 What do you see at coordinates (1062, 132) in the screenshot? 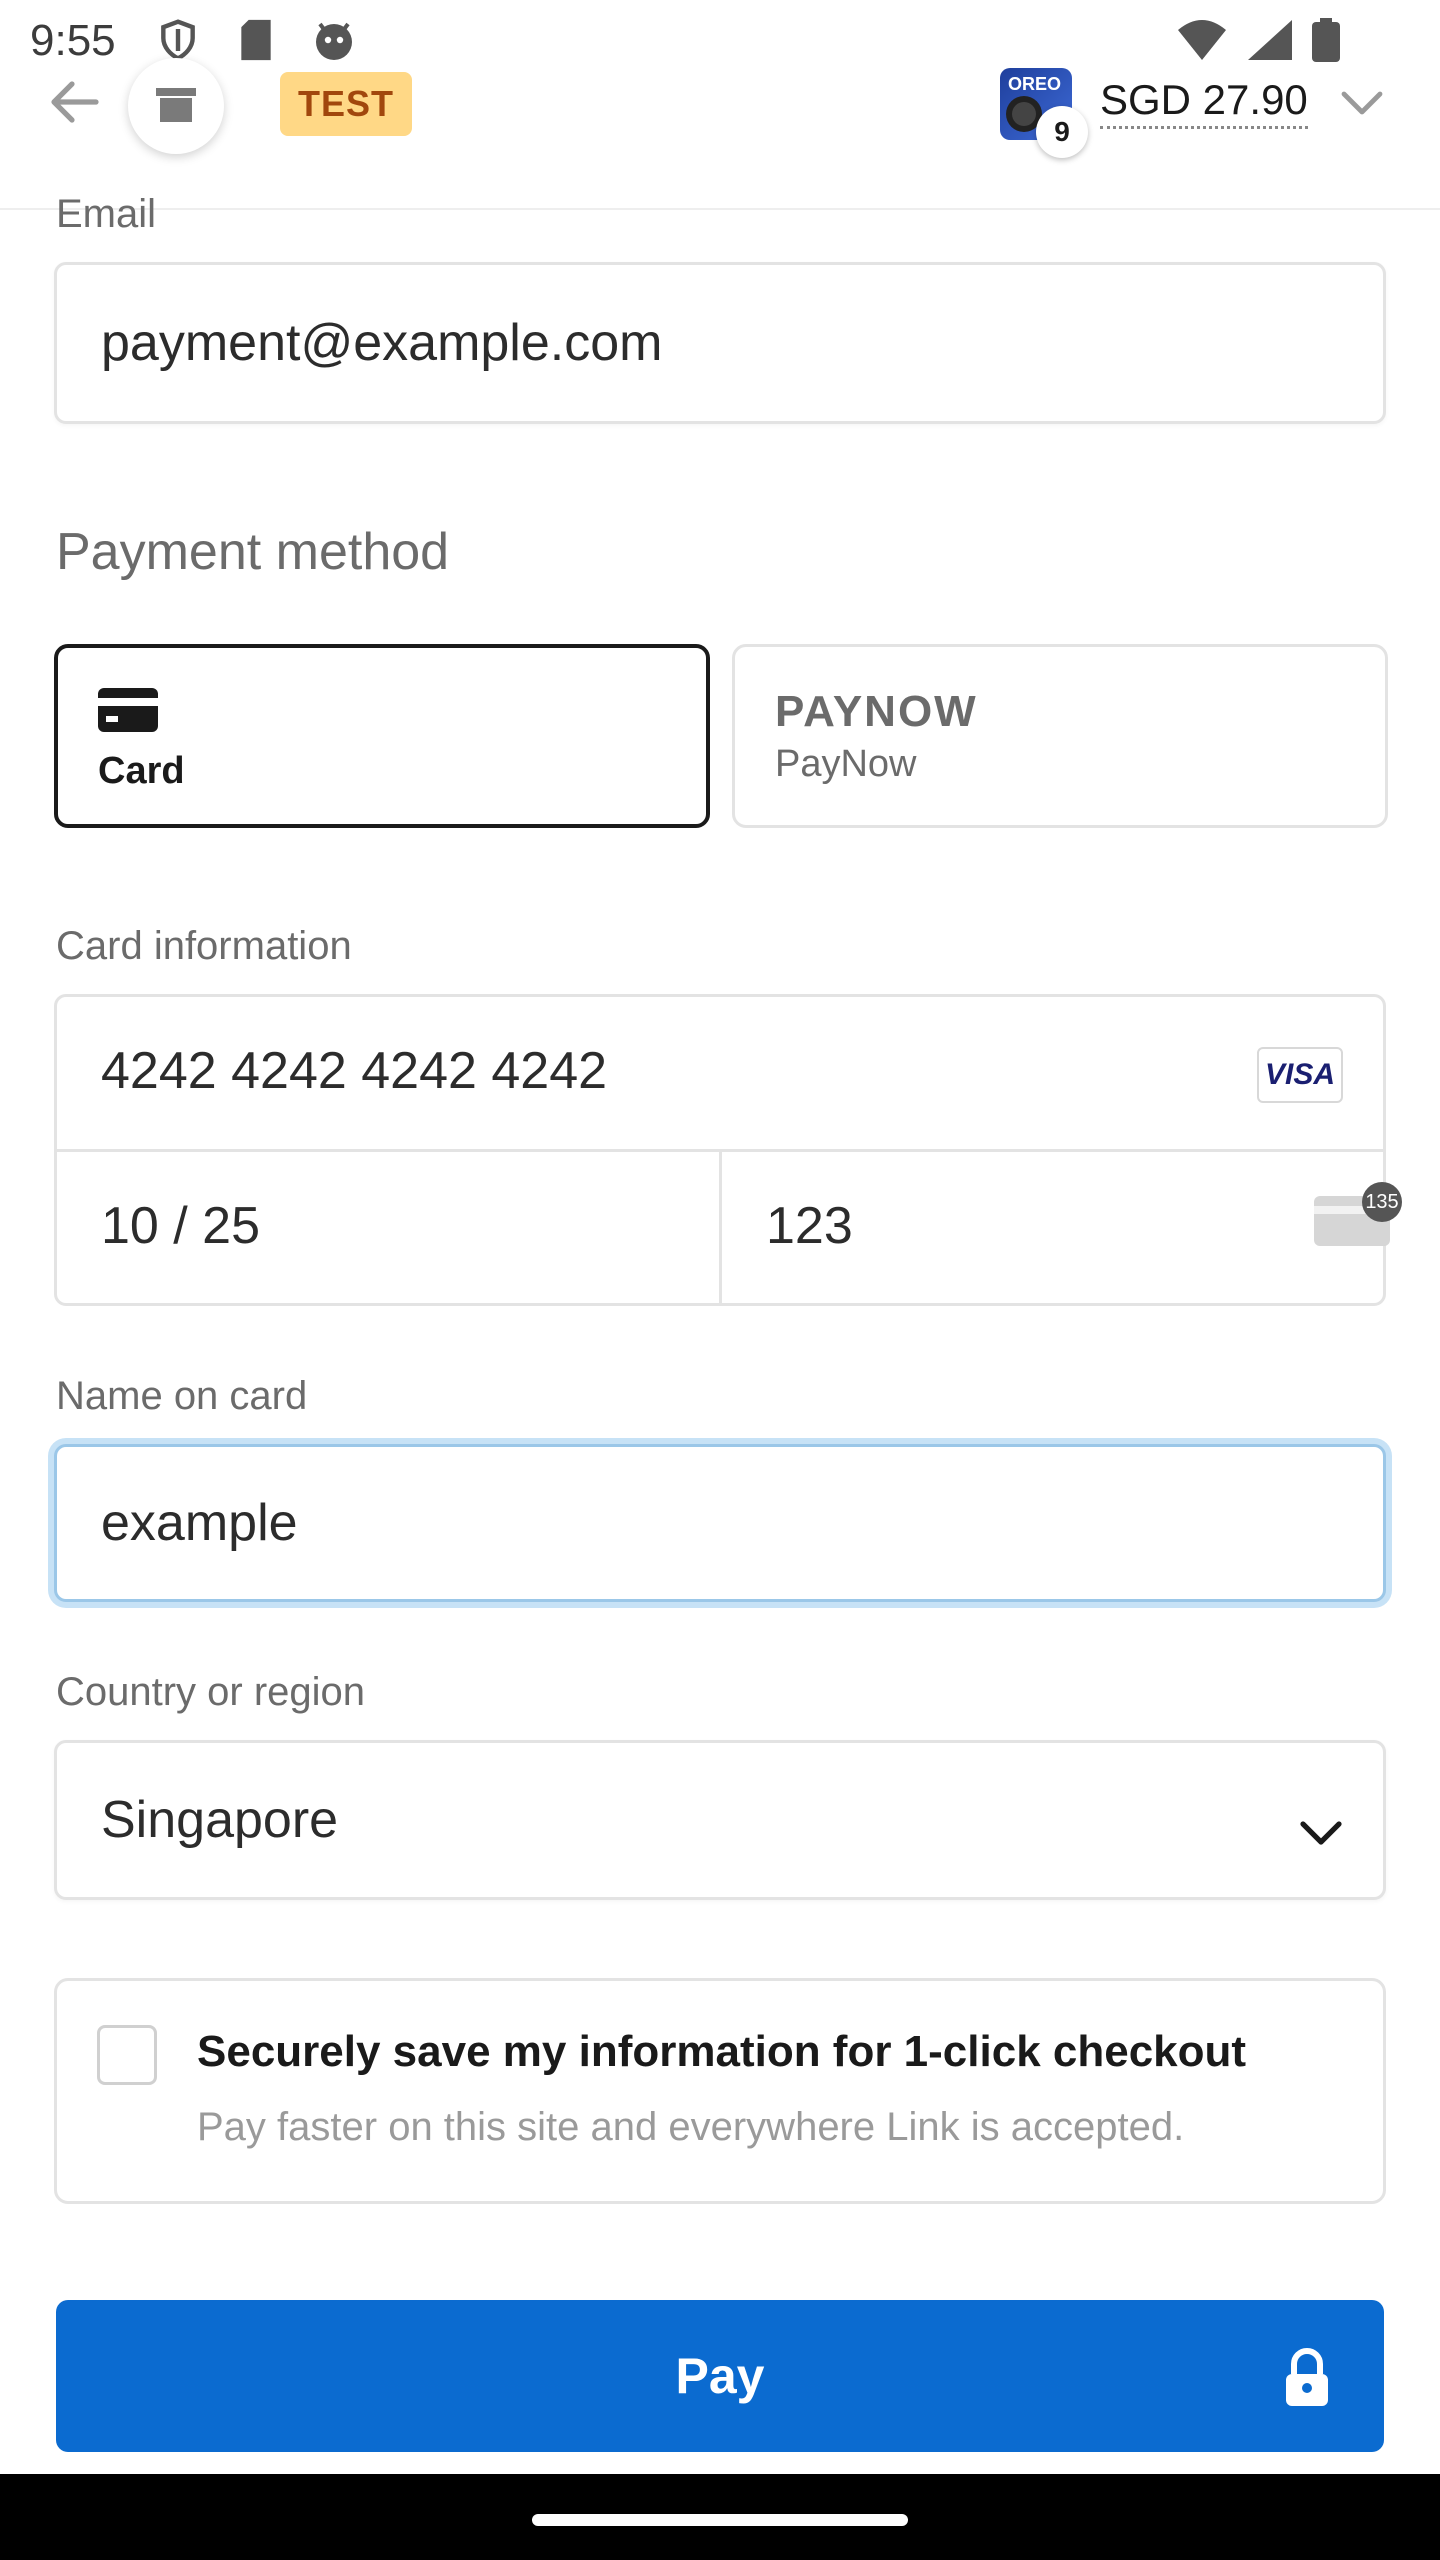
I see `quantity-badge: 9` at bounding box center [1062, 132].